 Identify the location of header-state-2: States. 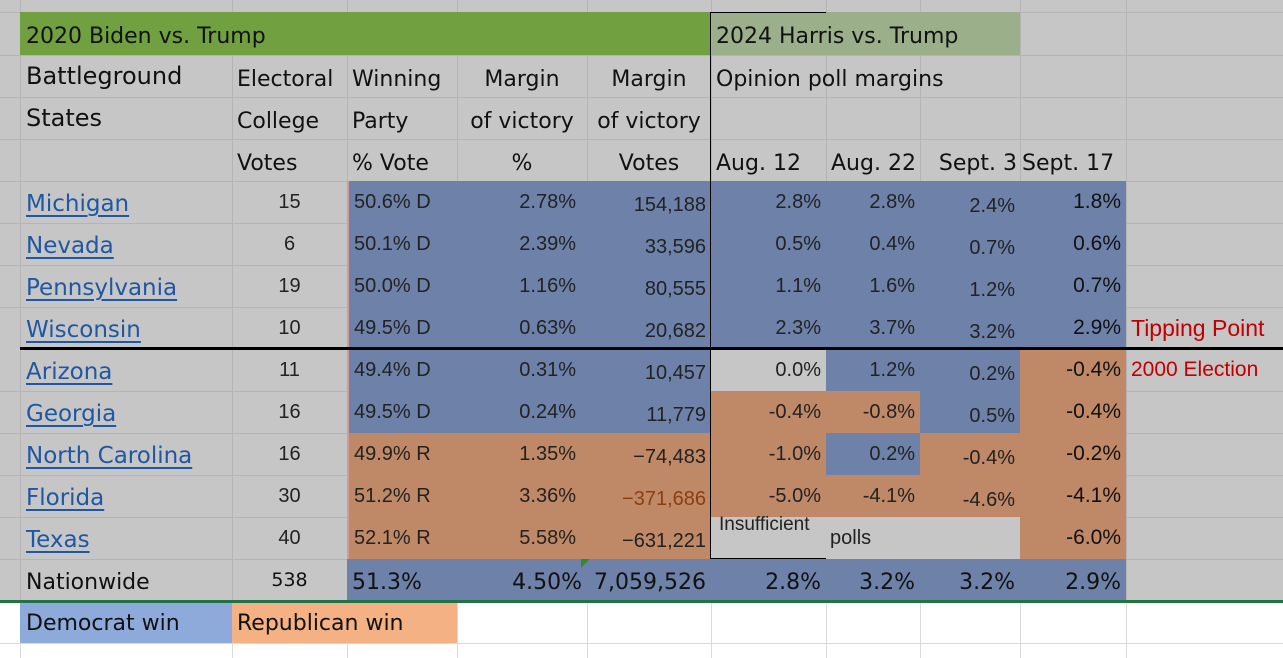
(126, 118).